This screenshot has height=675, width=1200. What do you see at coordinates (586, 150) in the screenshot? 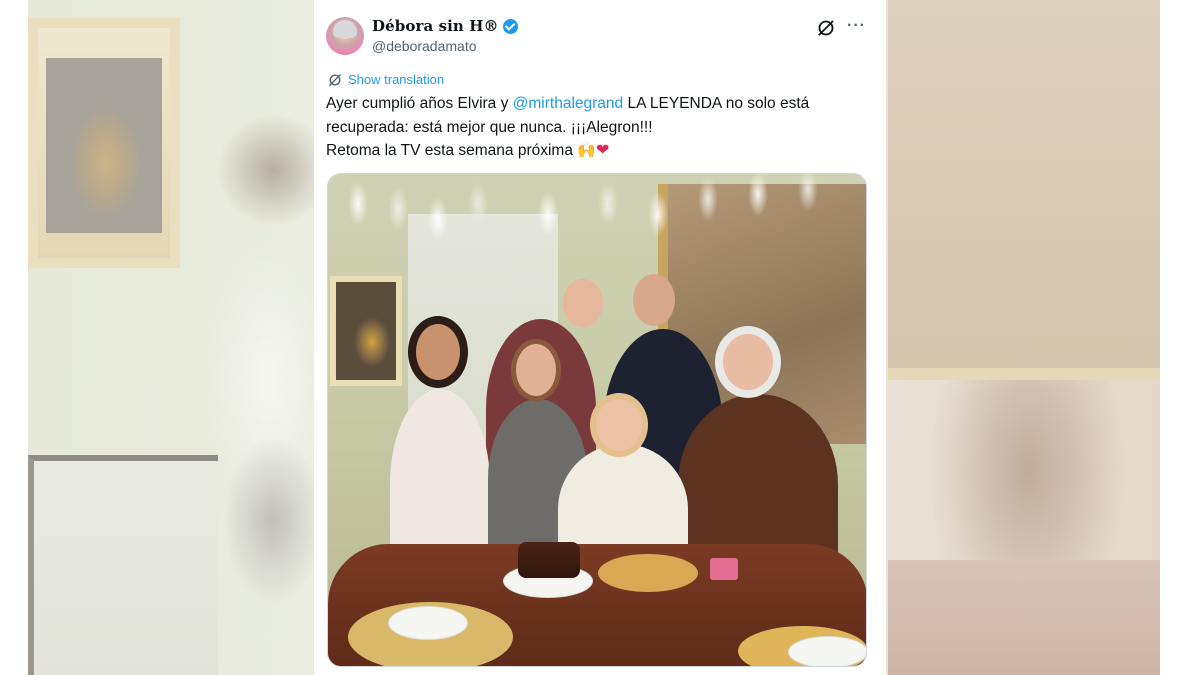
I see `raised-hands-emoji: 🙌` at bounding box center [586, 150].